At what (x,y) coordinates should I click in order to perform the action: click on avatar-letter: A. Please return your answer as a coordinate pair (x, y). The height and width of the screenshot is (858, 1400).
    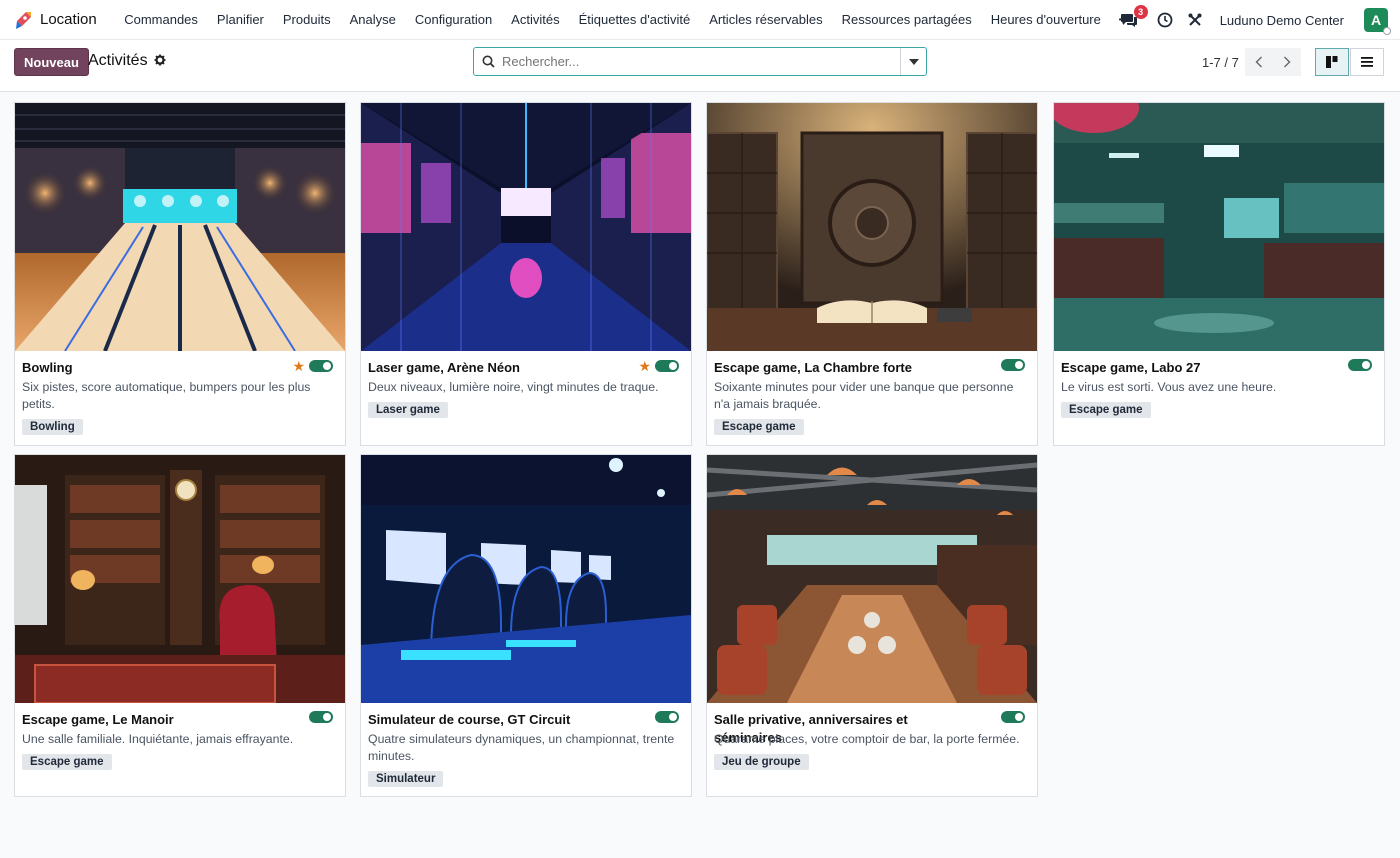
    Looking at the image, I should click on (1376, 20).